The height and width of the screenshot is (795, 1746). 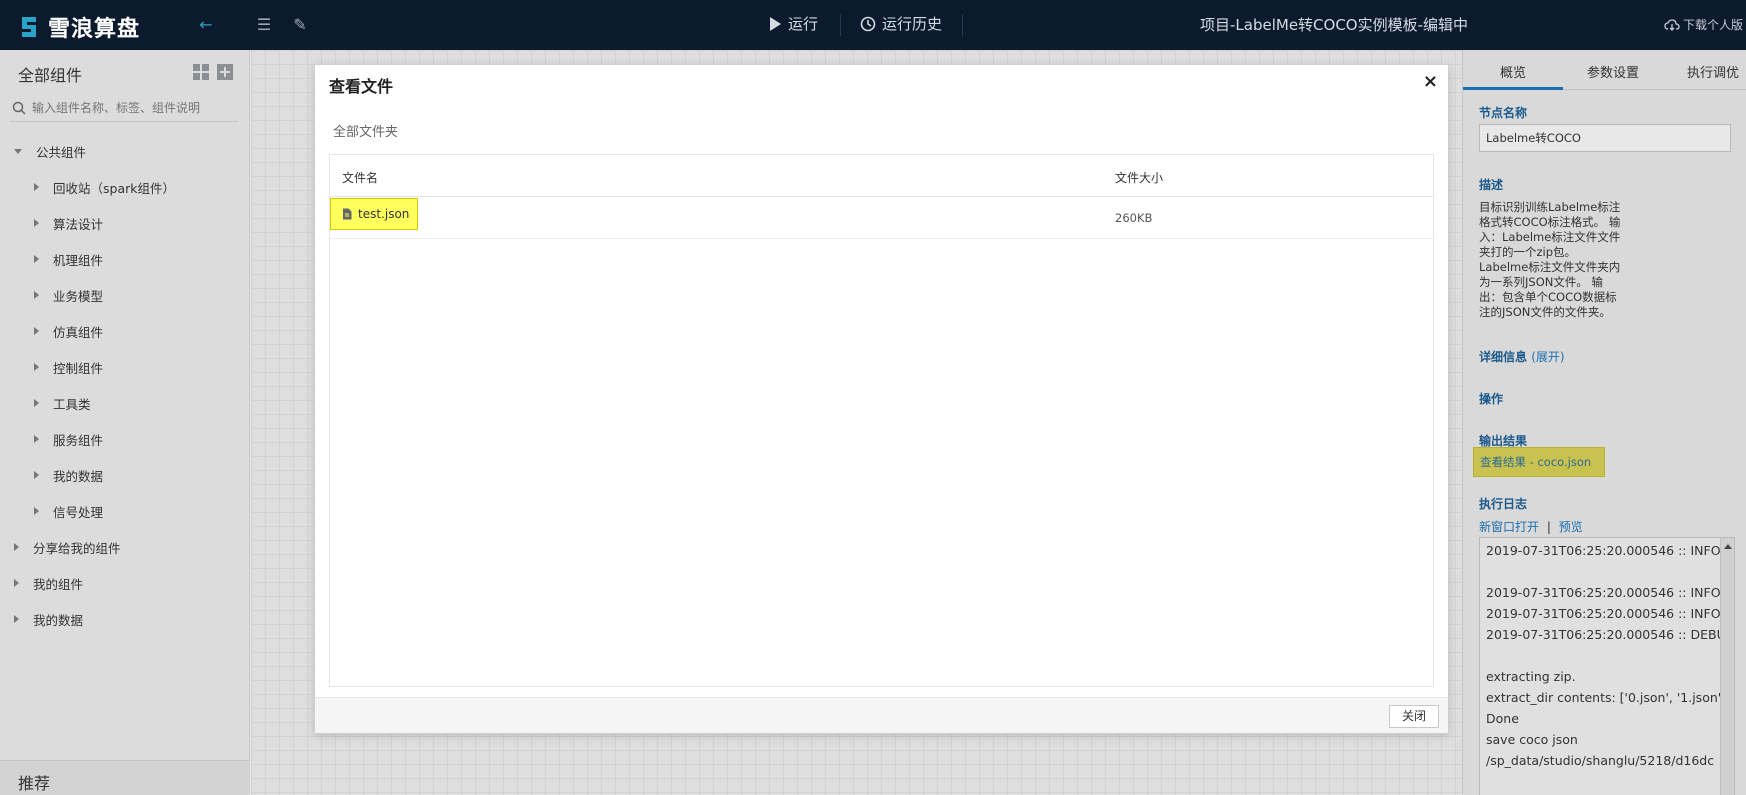 What do you see at coordinates (125, 547) in the screenshot?
I see `tree-item-shared: 分享给我的组件` at bounding box center [125, 547].